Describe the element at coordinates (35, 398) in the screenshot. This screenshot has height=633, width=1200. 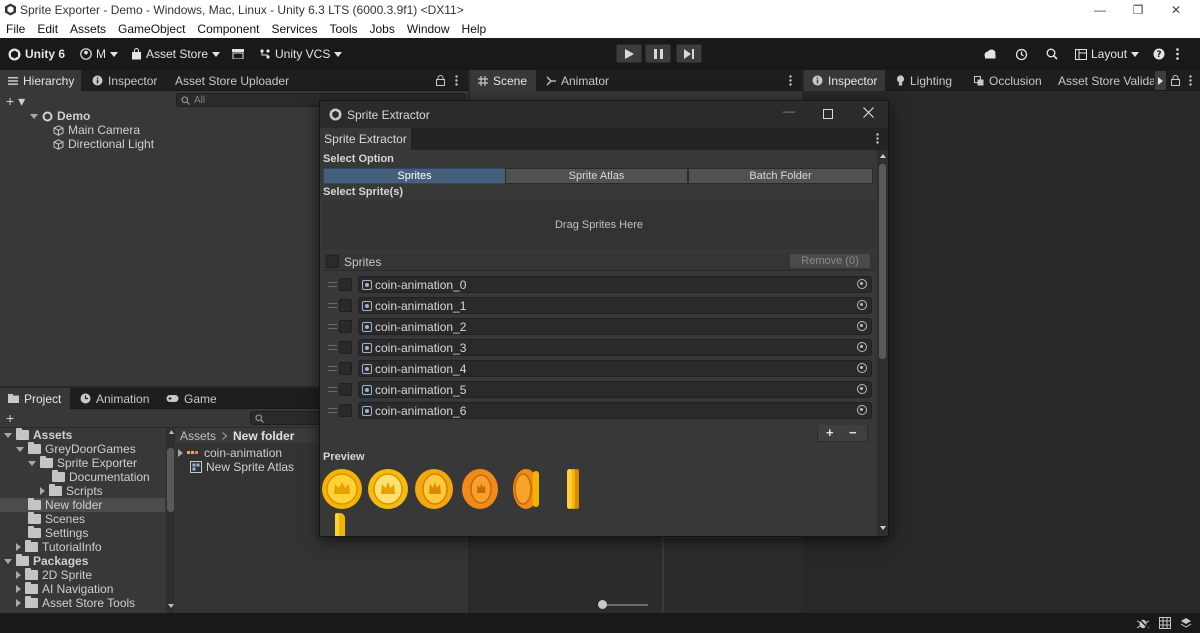
I see `tab-project: Project` at that location.